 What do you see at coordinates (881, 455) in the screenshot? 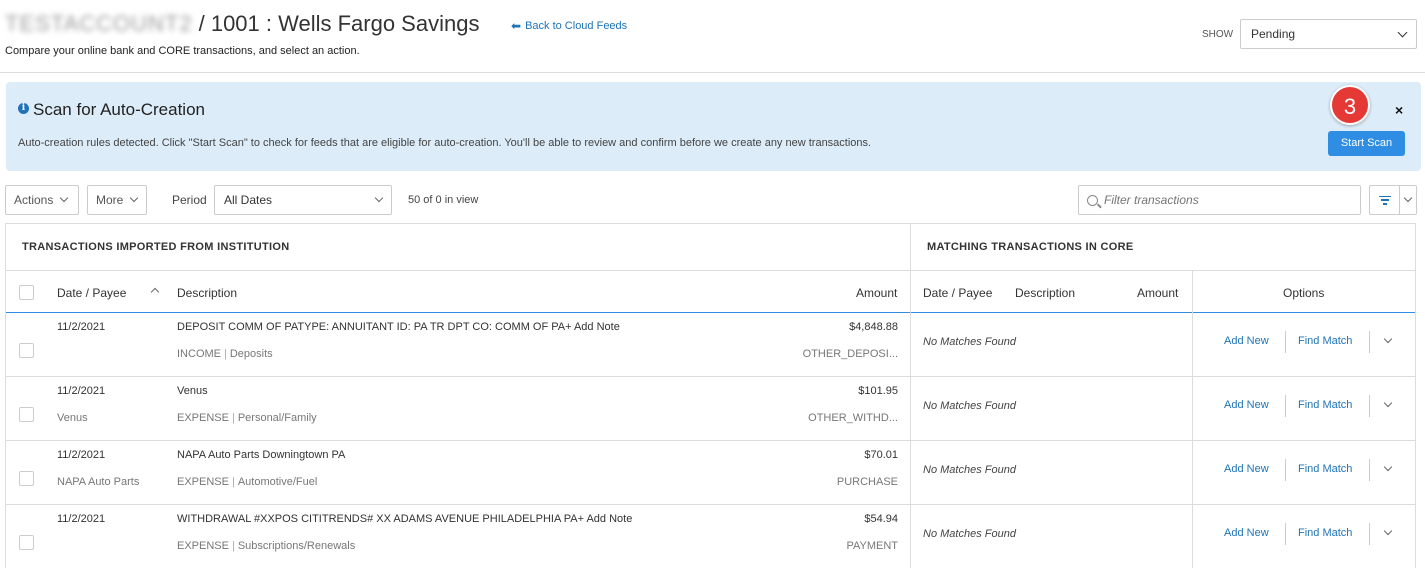
I see `row-amount: $70.01` at bounding box center [881, 455].